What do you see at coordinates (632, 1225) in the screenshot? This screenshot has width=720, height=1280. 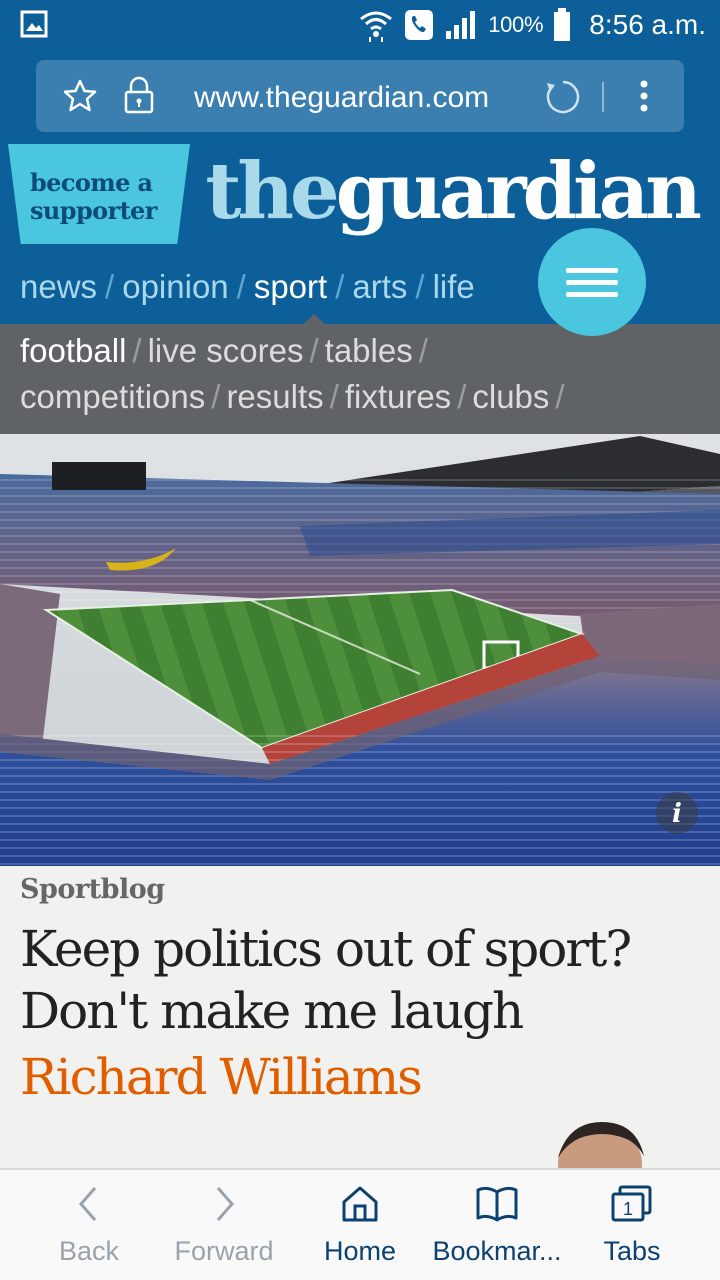 I see `tabs-button: 1 Tabs` at bounding box center [632, 1225].